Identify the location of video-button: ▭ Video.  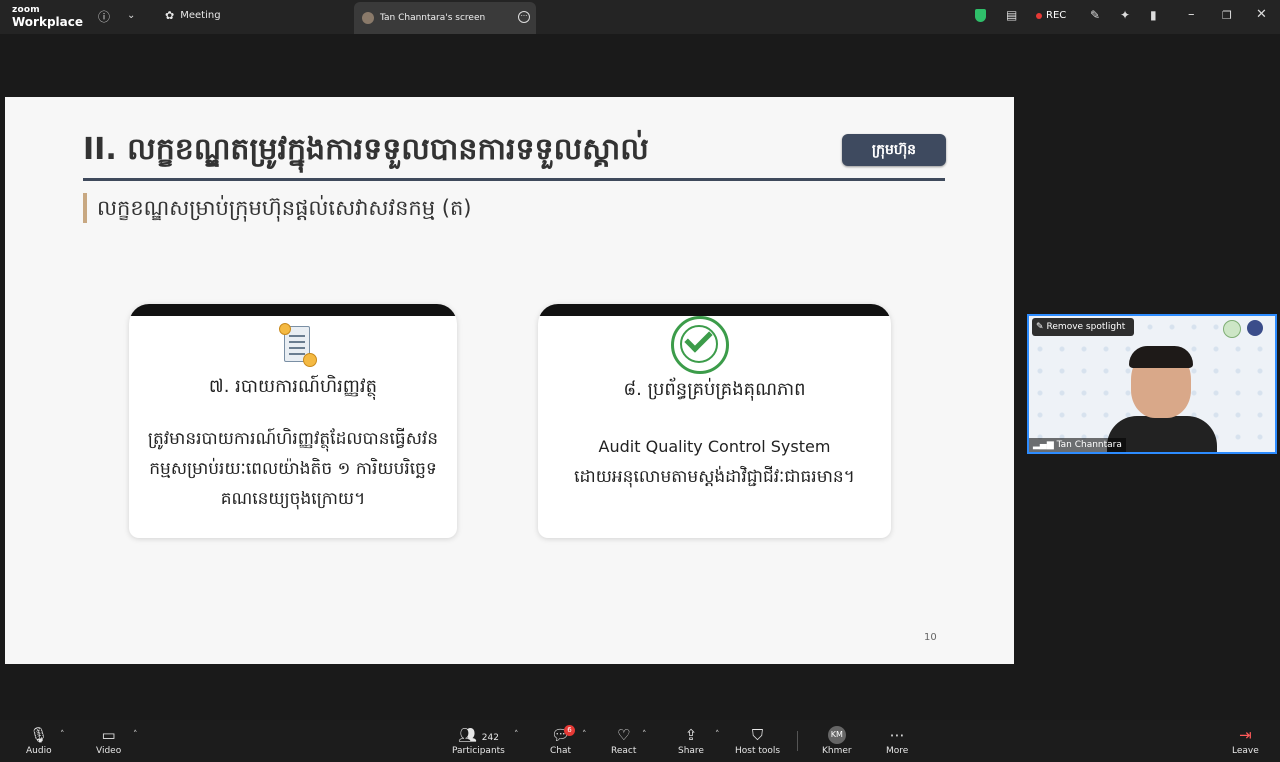
(108, 741).